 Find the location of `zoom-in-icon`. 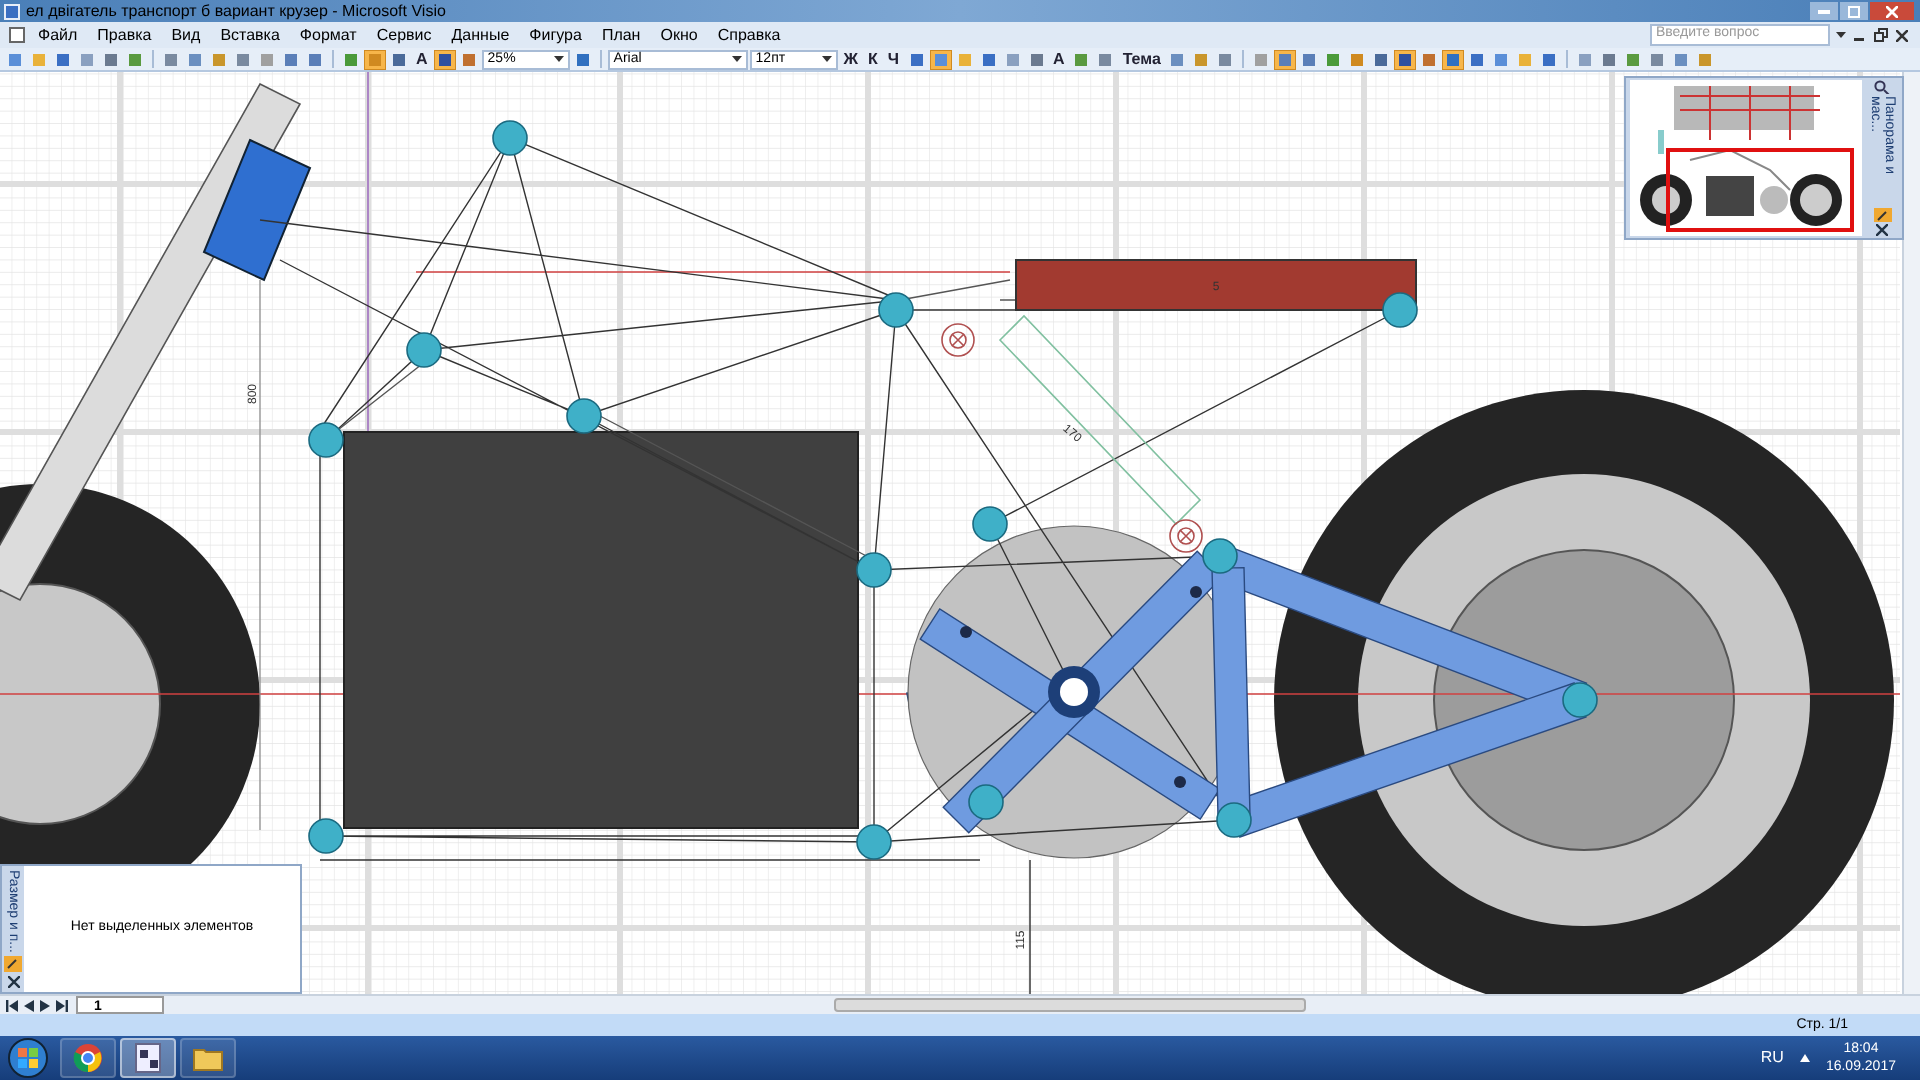

zoom-in-icon is located at coordinates (1882, 87).